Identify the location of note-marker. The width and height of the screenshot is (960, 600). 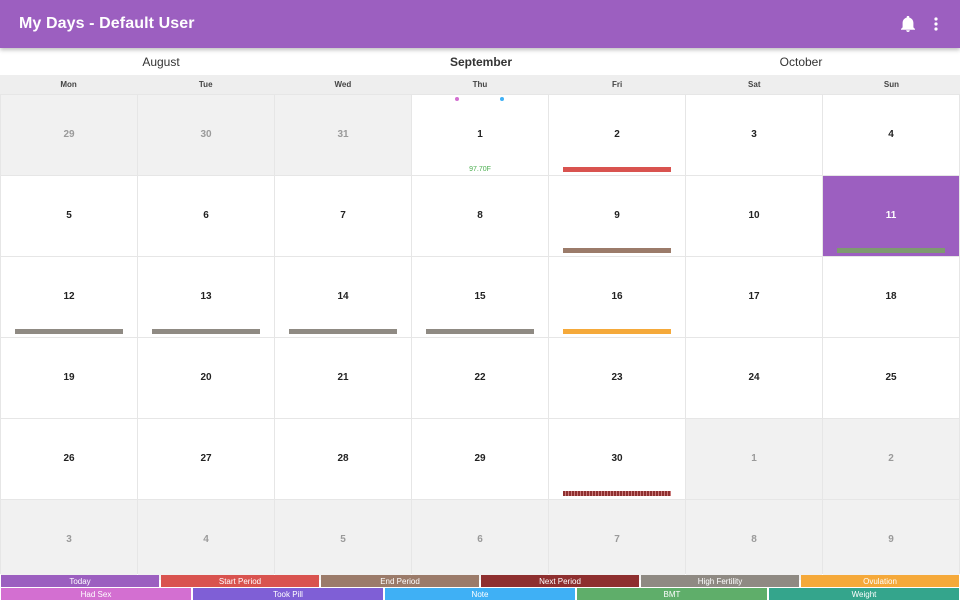
(502, 99).